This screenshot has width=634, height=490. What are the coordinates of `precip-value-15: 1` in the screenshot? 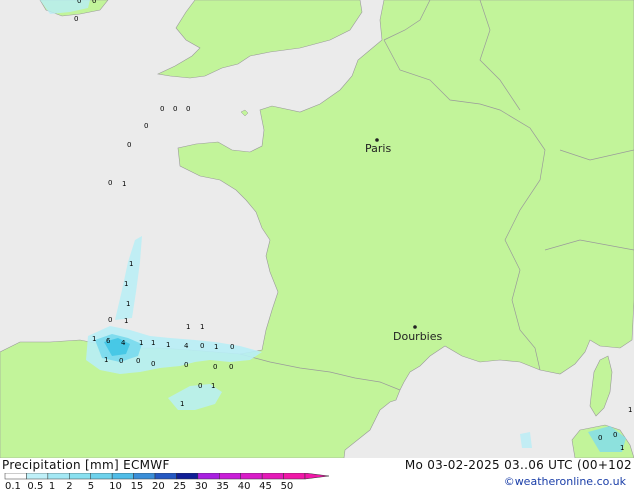 It's located at (94, 339).